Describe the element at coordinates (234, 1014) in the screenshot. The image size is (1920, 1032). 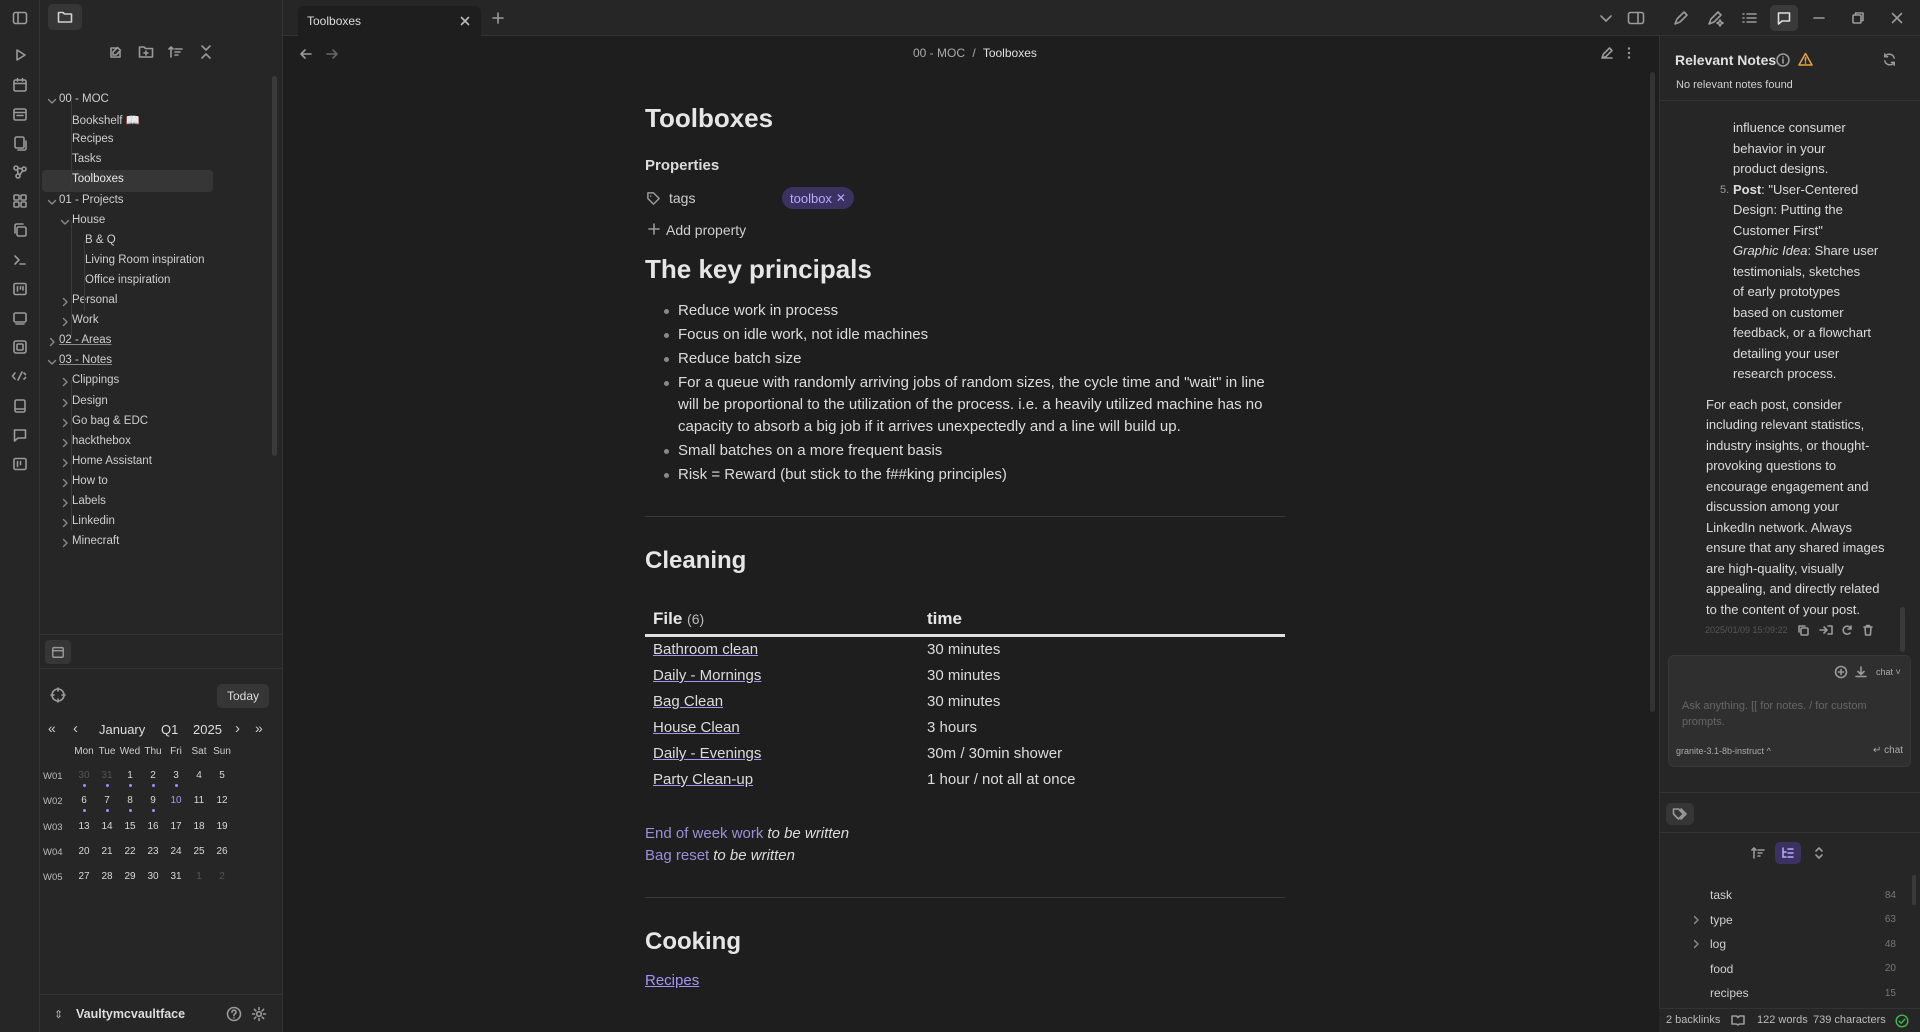
I see `help-icon` at that location.